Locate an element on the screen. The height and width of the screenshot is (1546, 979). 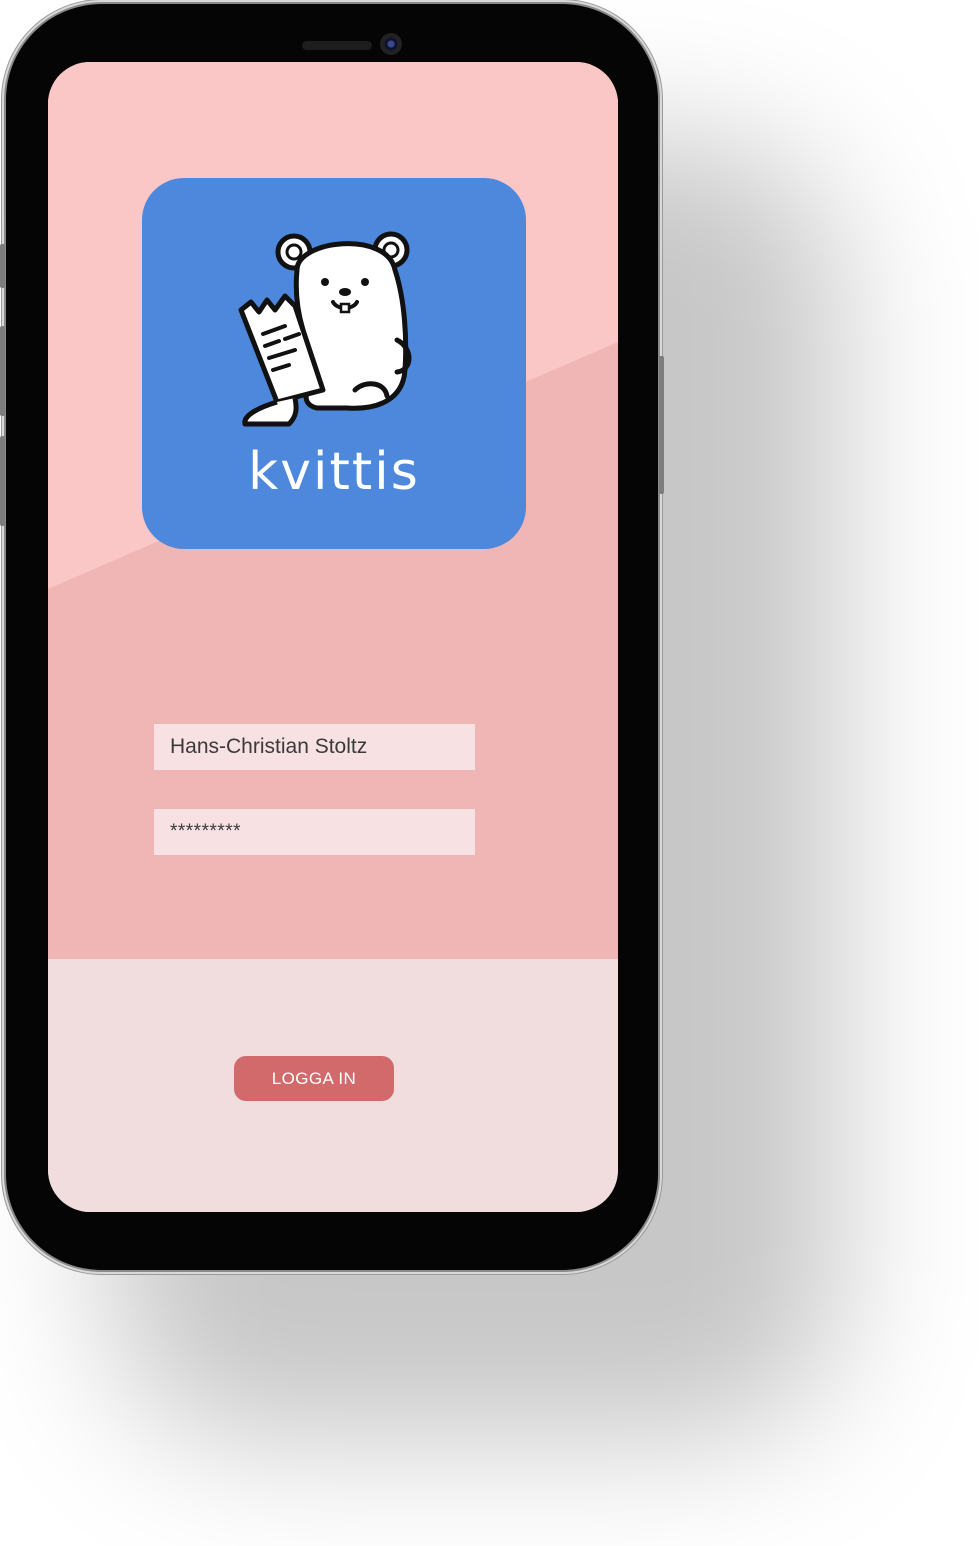
app-logo-tile: kvittis is located at coordinates (334, 363).